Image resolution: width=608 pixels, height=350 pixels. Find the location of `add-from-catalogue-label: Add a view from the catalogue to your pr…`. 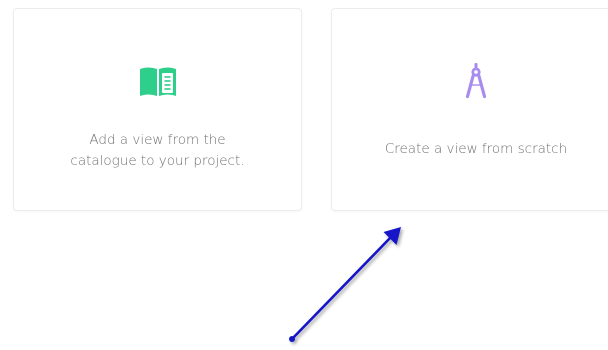

add-from-catalogue-label: Add a view from the catalogue to your pr… is located at coordinates (157, 151).